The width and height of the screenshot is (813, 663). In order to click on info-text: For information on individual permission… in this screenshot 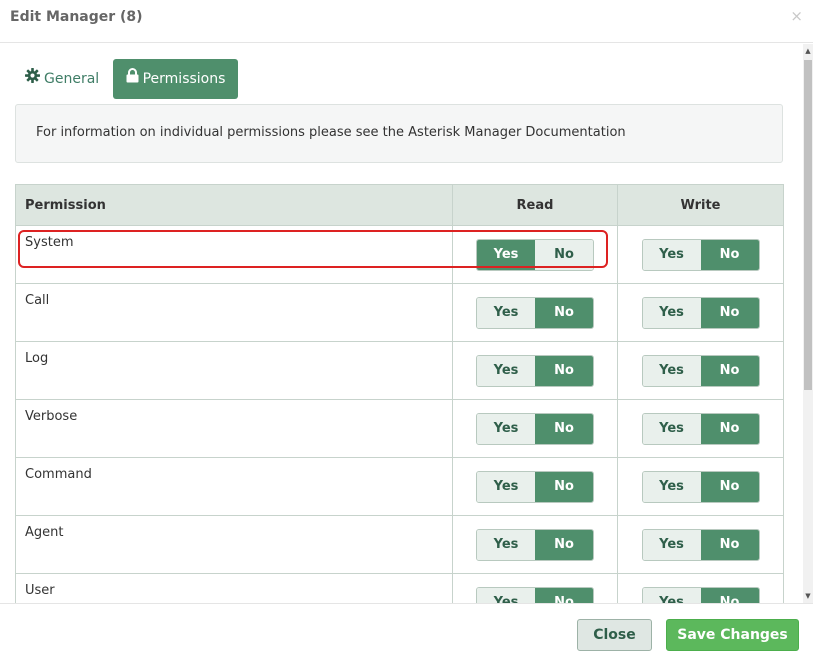, I will do `click(331, 132)`.